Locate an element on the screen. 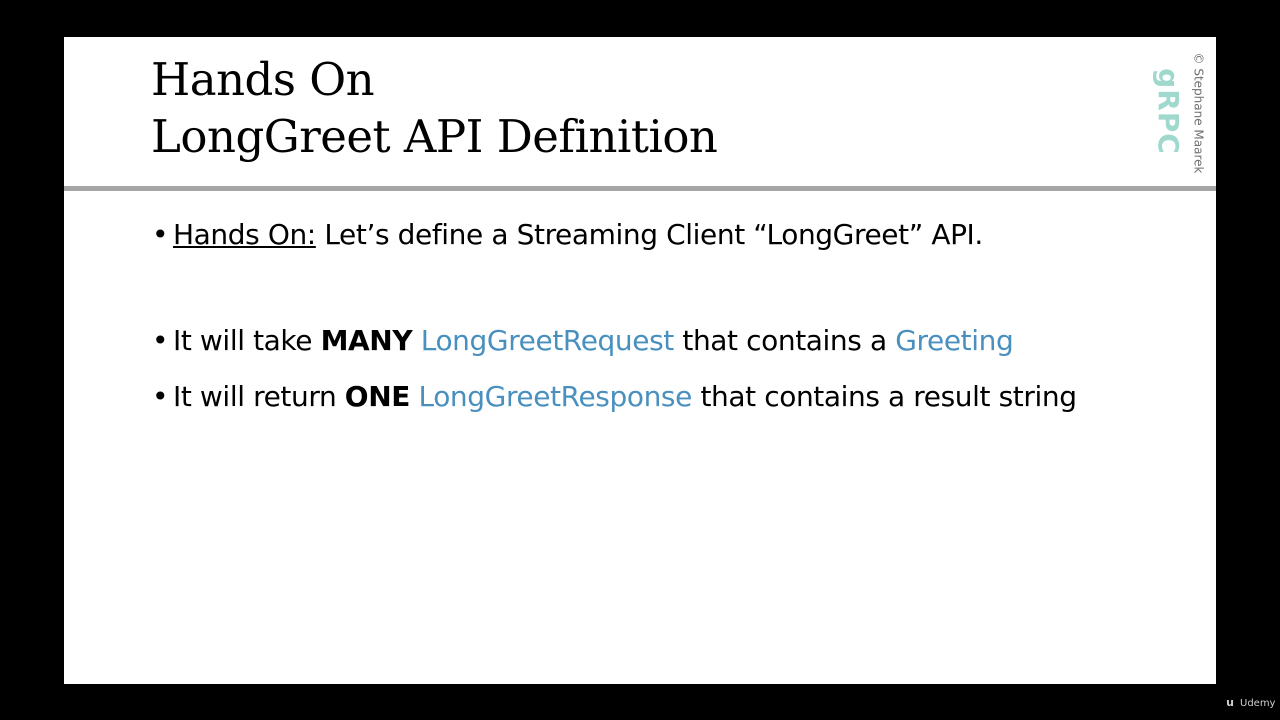 The image size is (1280, 720). grpc-logo-text: gRPC is located at coordinates (1168, 111).